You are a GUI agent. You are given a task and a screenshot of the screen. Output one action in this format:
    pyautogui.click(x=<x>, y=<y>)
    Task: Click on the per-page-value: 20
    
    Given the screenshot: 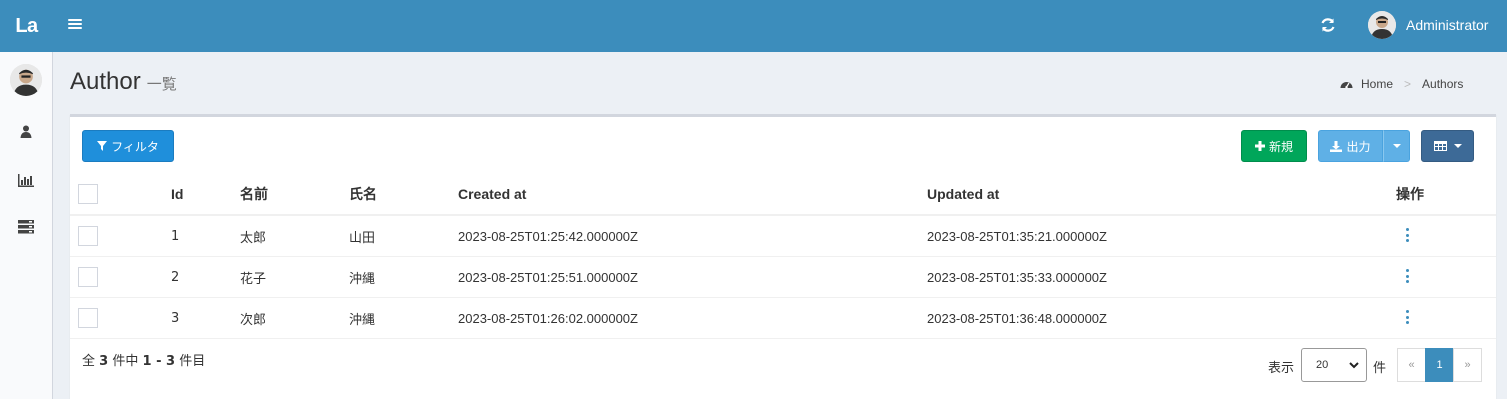 What is the action you would take?
    pyautogui.click(x=1322, y=365)
    